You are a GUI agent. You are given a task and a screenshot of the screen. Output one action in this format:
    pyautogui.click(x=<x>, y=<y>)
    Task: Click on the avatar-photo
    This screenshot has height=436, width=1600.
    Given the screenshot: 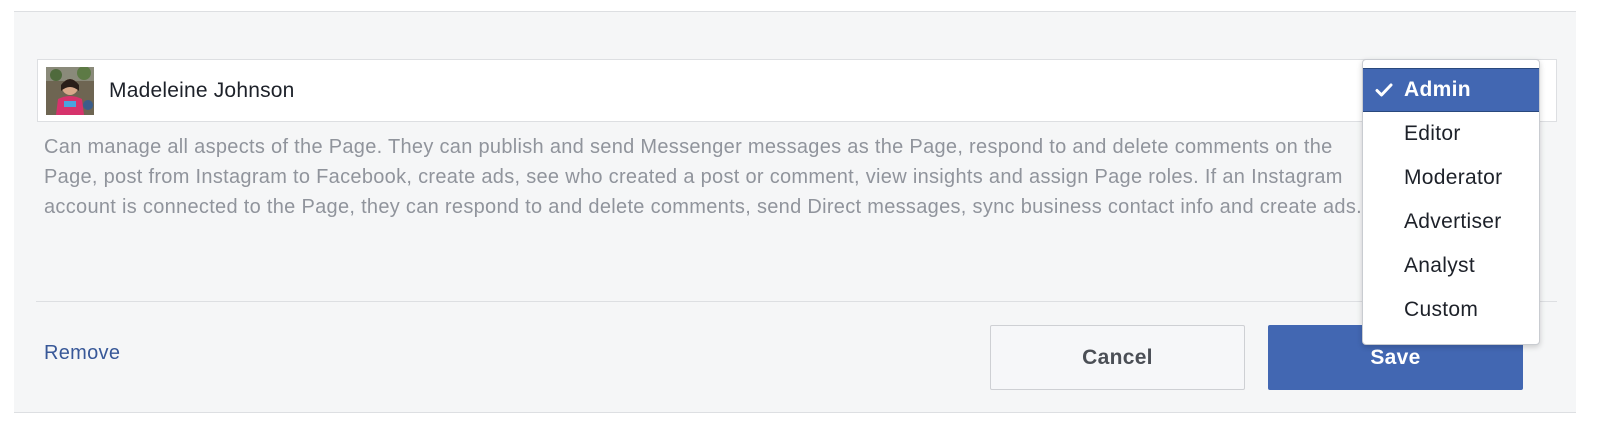 What is the action you would take?
    pyautogui.click(x=70, y=91)
    